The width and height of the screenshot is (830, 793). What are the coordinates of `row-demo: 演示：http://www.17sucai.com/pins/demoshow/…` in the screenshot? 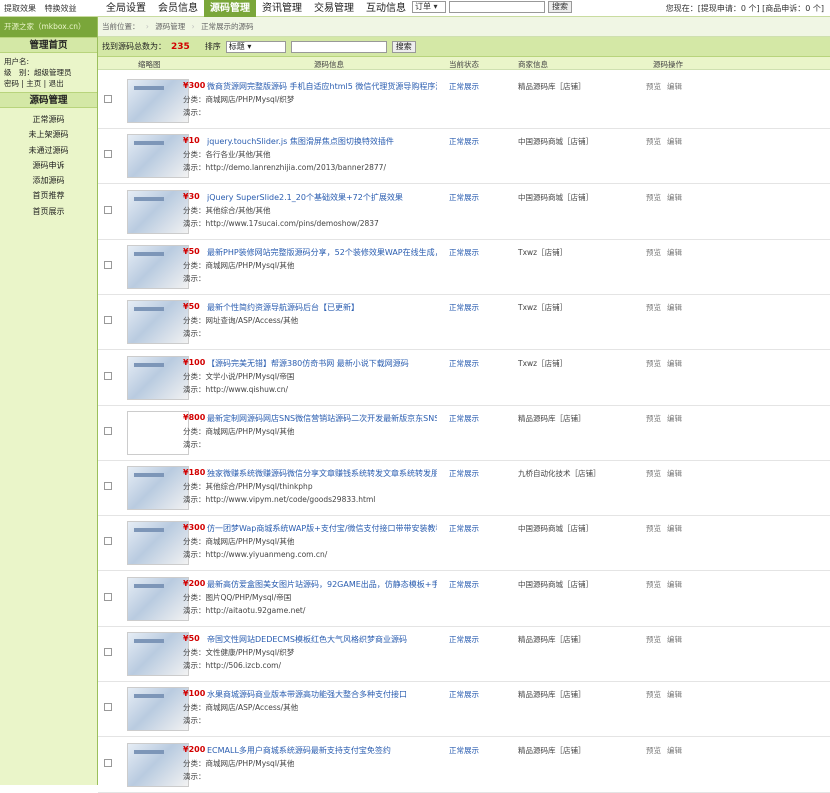 It's located at (281, 223).